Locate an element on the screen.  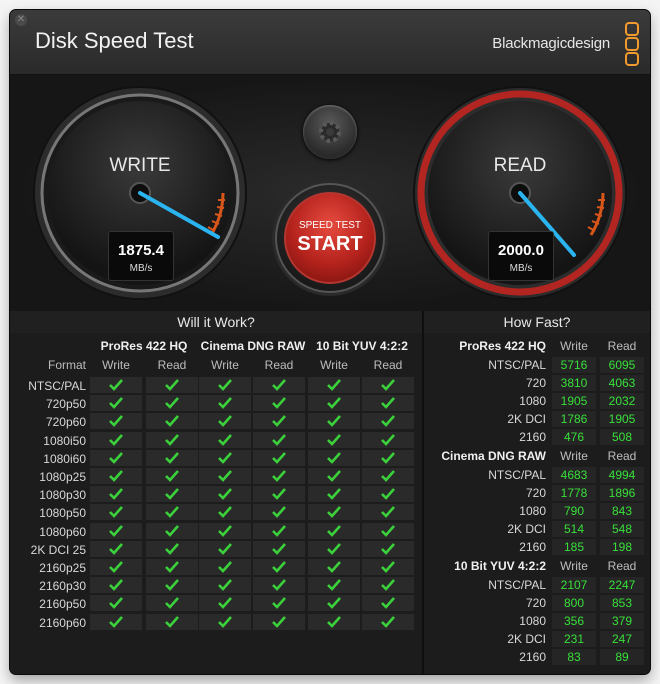
format-row-label: 2160p60 is located at coordinates (62, 622).